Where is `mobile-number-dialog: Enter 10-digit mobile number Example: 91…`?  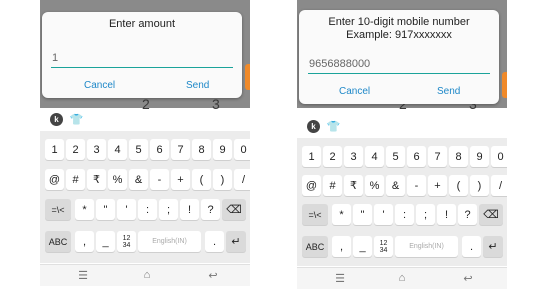 mobile-number-dialog: Enter 10-digit mobile number Example: 91… is located at coordinates (399, 57).